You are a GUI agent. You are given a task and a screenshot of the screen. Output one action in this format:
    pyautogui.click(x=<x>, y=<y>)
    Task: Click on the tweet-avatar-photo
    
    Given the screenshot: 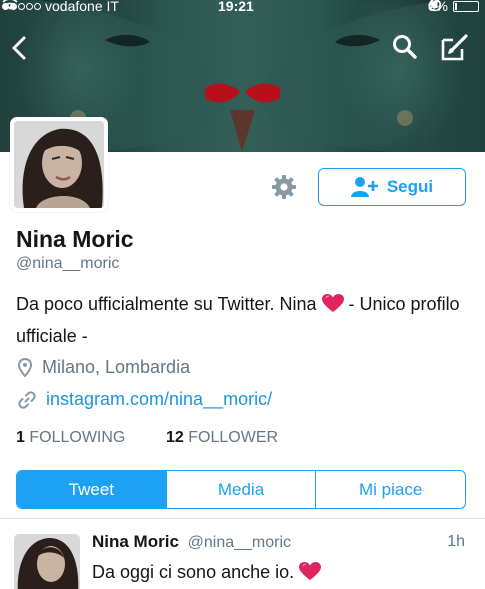 What is the action you would take?
    pyautogui.click(x=47, y=561)
    